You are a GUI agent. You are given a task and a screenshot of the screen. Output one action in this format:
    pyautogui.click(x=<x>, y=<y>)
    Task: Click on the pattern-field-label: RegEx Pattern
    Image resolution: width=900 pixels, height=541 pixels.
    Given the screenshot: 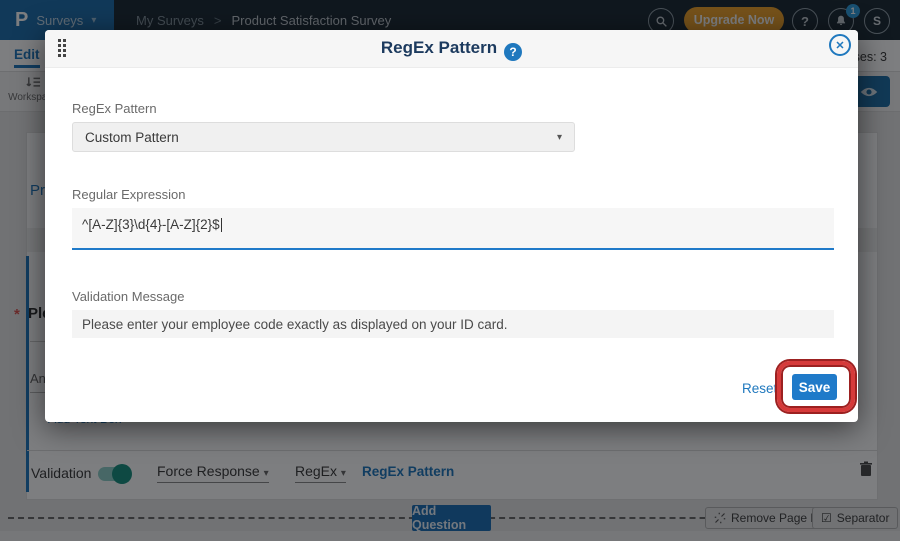 What is the action you would take?
    pyautogui.click(x=114, y=108)
    